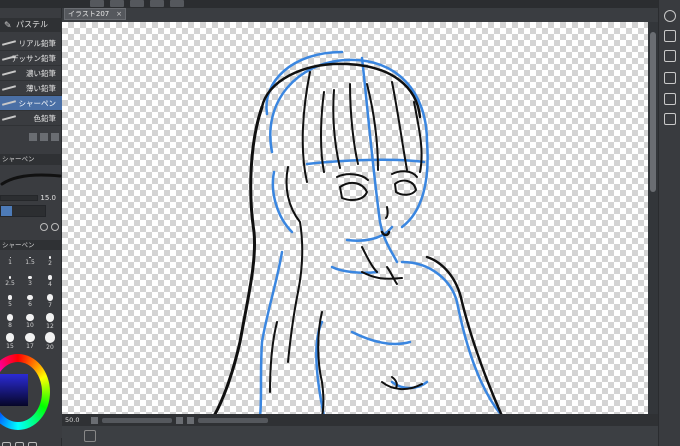  I want to click on brush-size-preset: 2.5, so click(10, 281).